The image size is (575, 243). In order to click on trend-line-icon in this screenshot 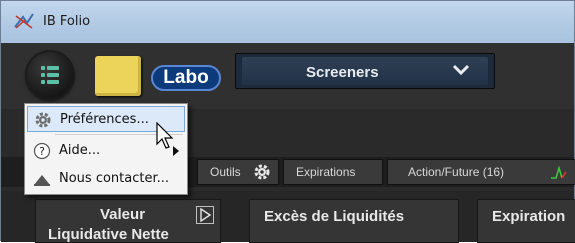, I will do `click(559, 172)`.